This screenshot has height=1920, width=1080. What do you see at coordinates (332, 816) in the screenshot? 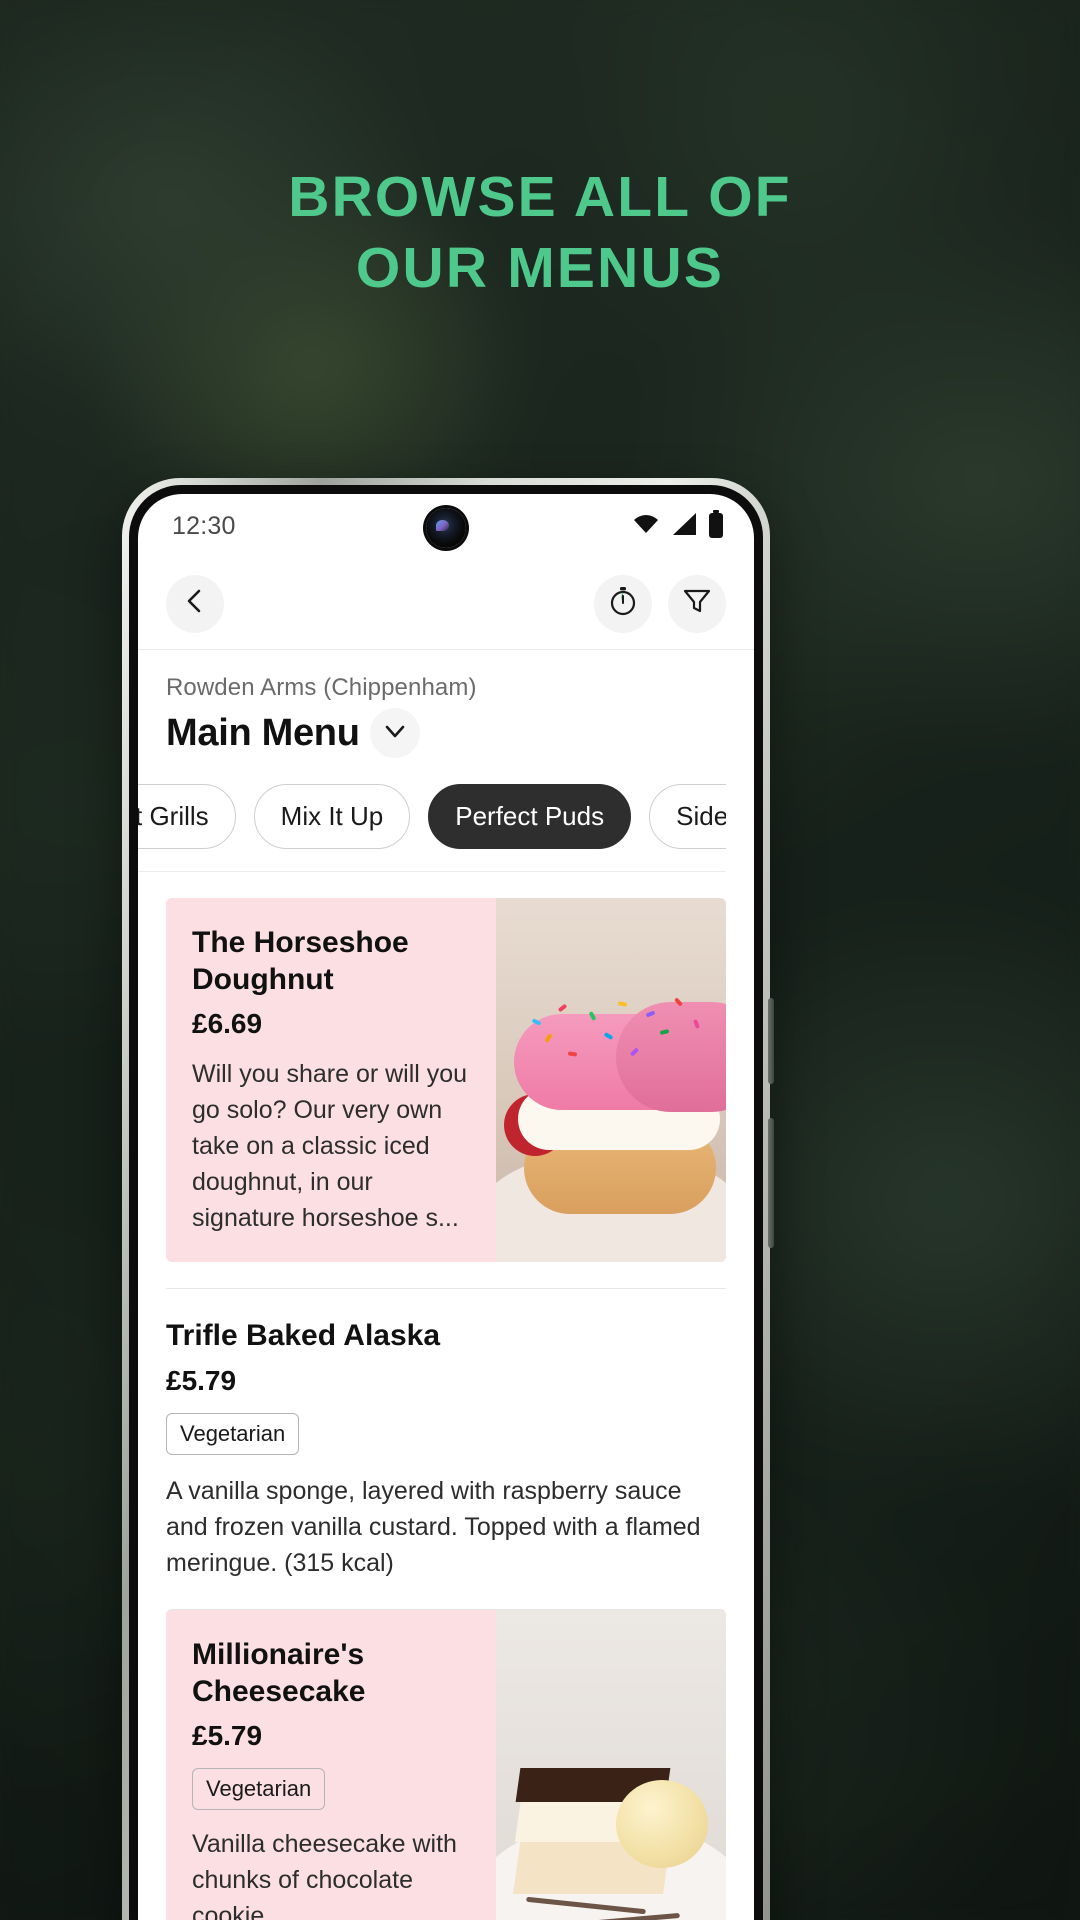
I see `tab-mix-it-up: Mix It Up` at bounding box center [332, 816].